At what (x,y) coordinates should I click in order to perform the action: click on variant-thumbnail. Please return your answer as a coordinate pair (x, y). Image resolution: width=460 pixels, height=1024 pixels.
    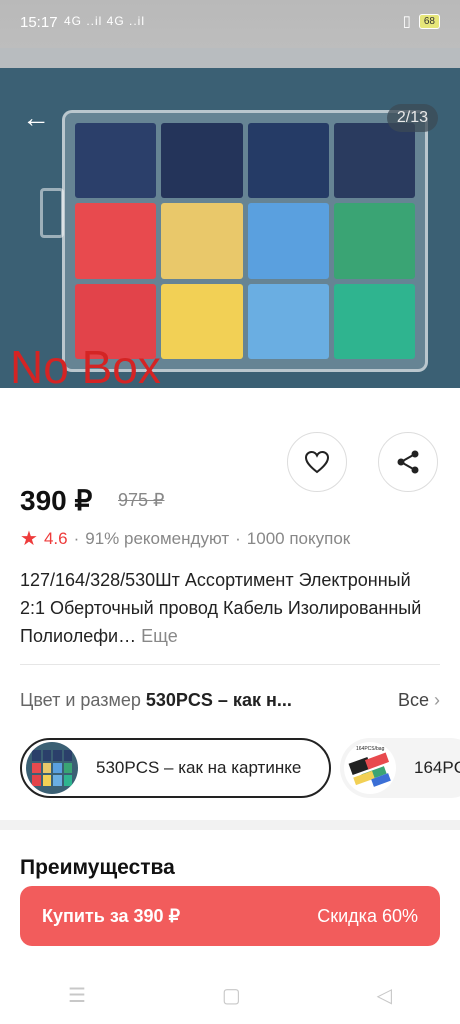
    Looking at the image, I should click on (52, 768).